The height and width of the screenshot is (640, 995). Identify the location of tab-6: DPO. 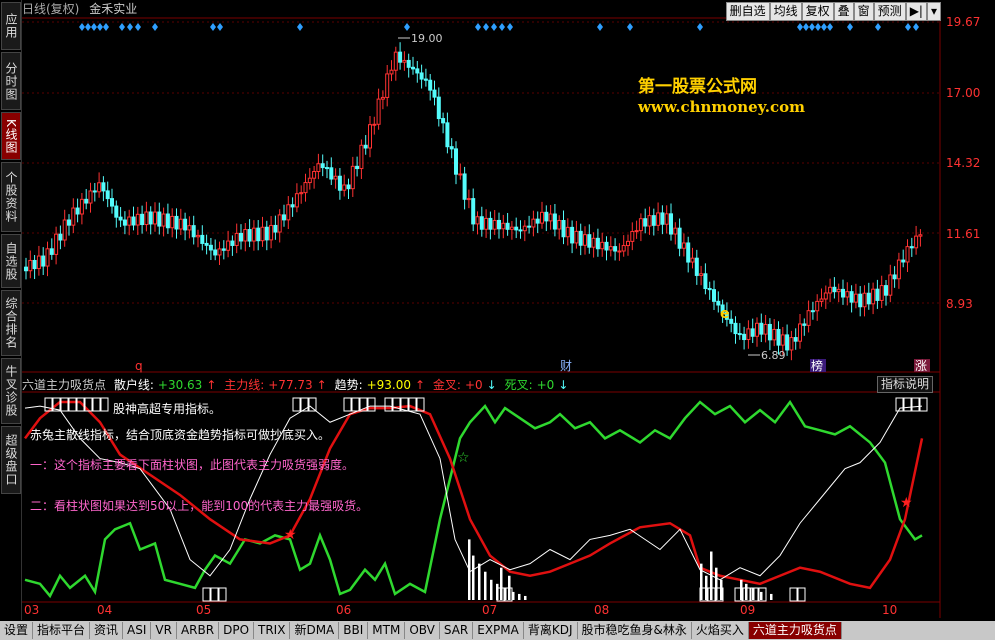
(237, 630).